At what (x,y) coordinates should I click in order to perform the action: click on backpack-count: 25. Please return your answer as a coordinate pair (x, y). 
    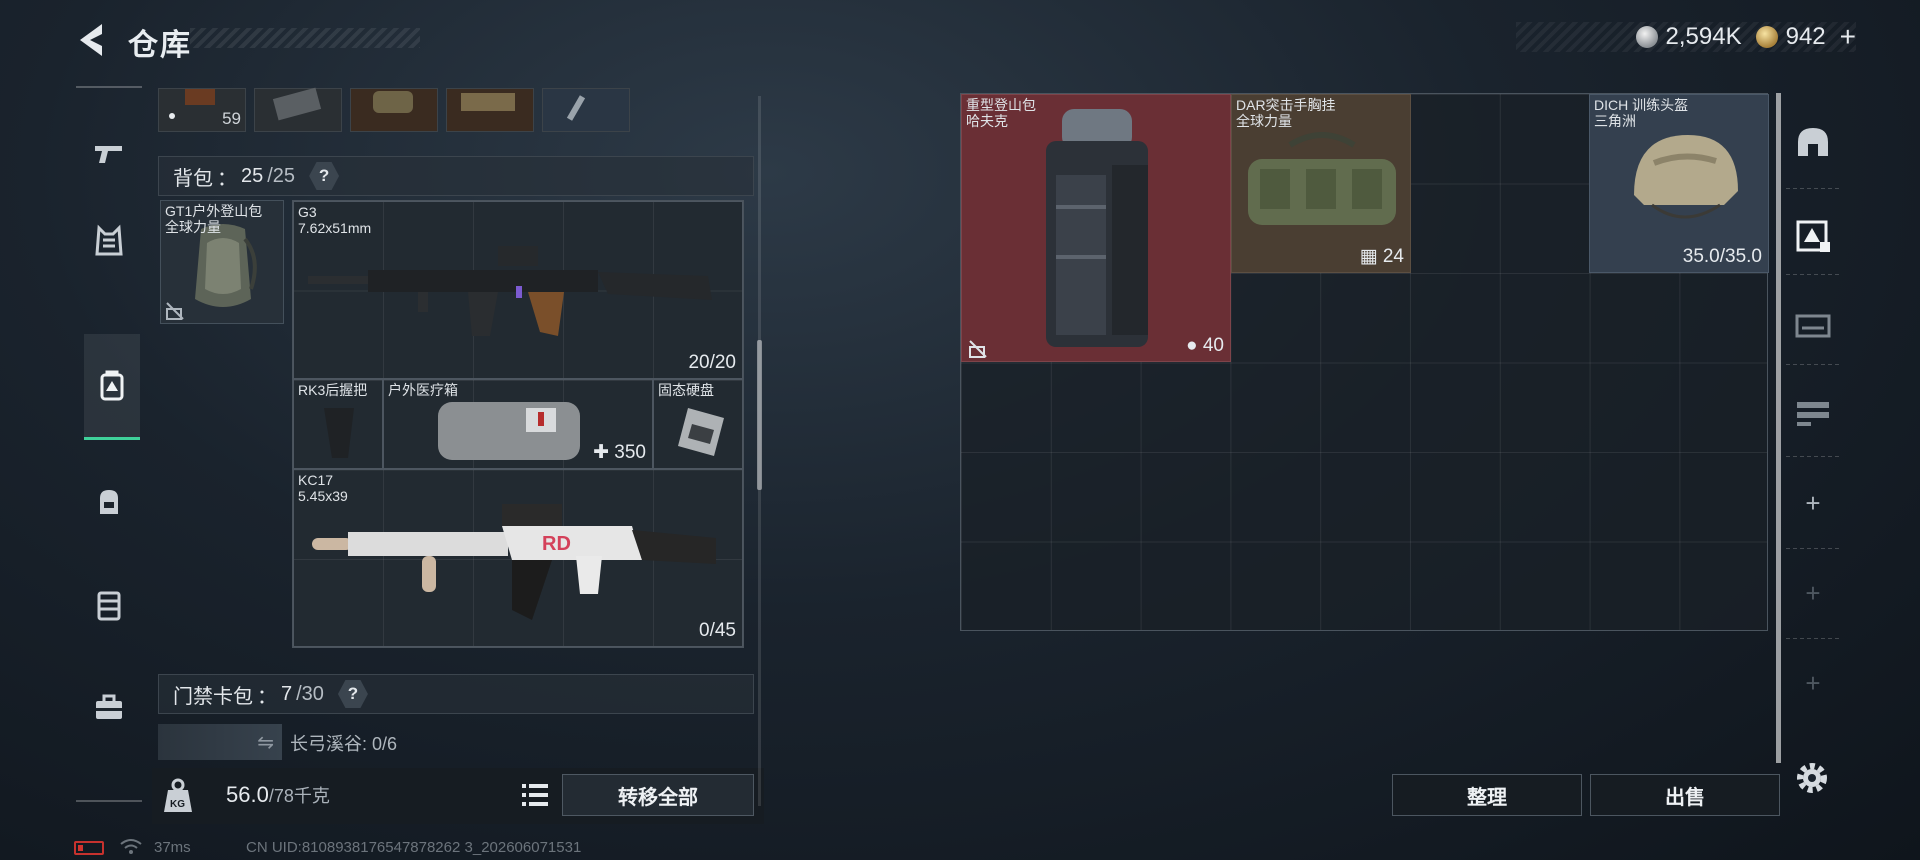
    Looking at the image, I should click on (252, 175).